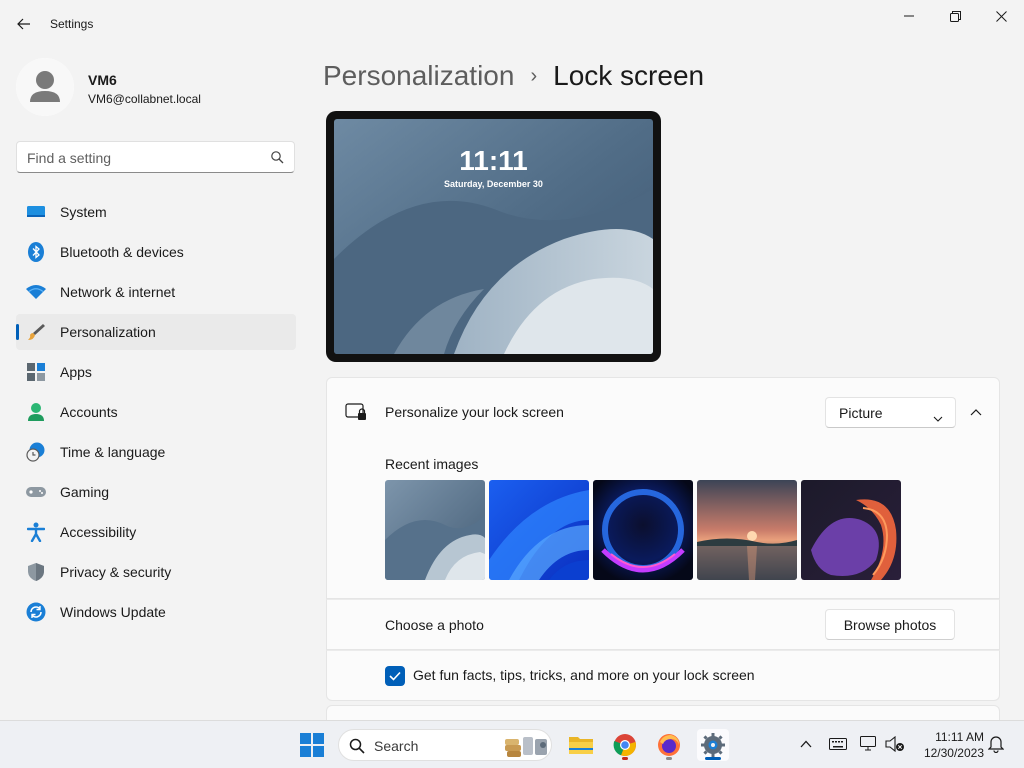 This screenshot has height=768, width=1024. I want to click on preview-date: Saturday, December 30, so click(493, 184).